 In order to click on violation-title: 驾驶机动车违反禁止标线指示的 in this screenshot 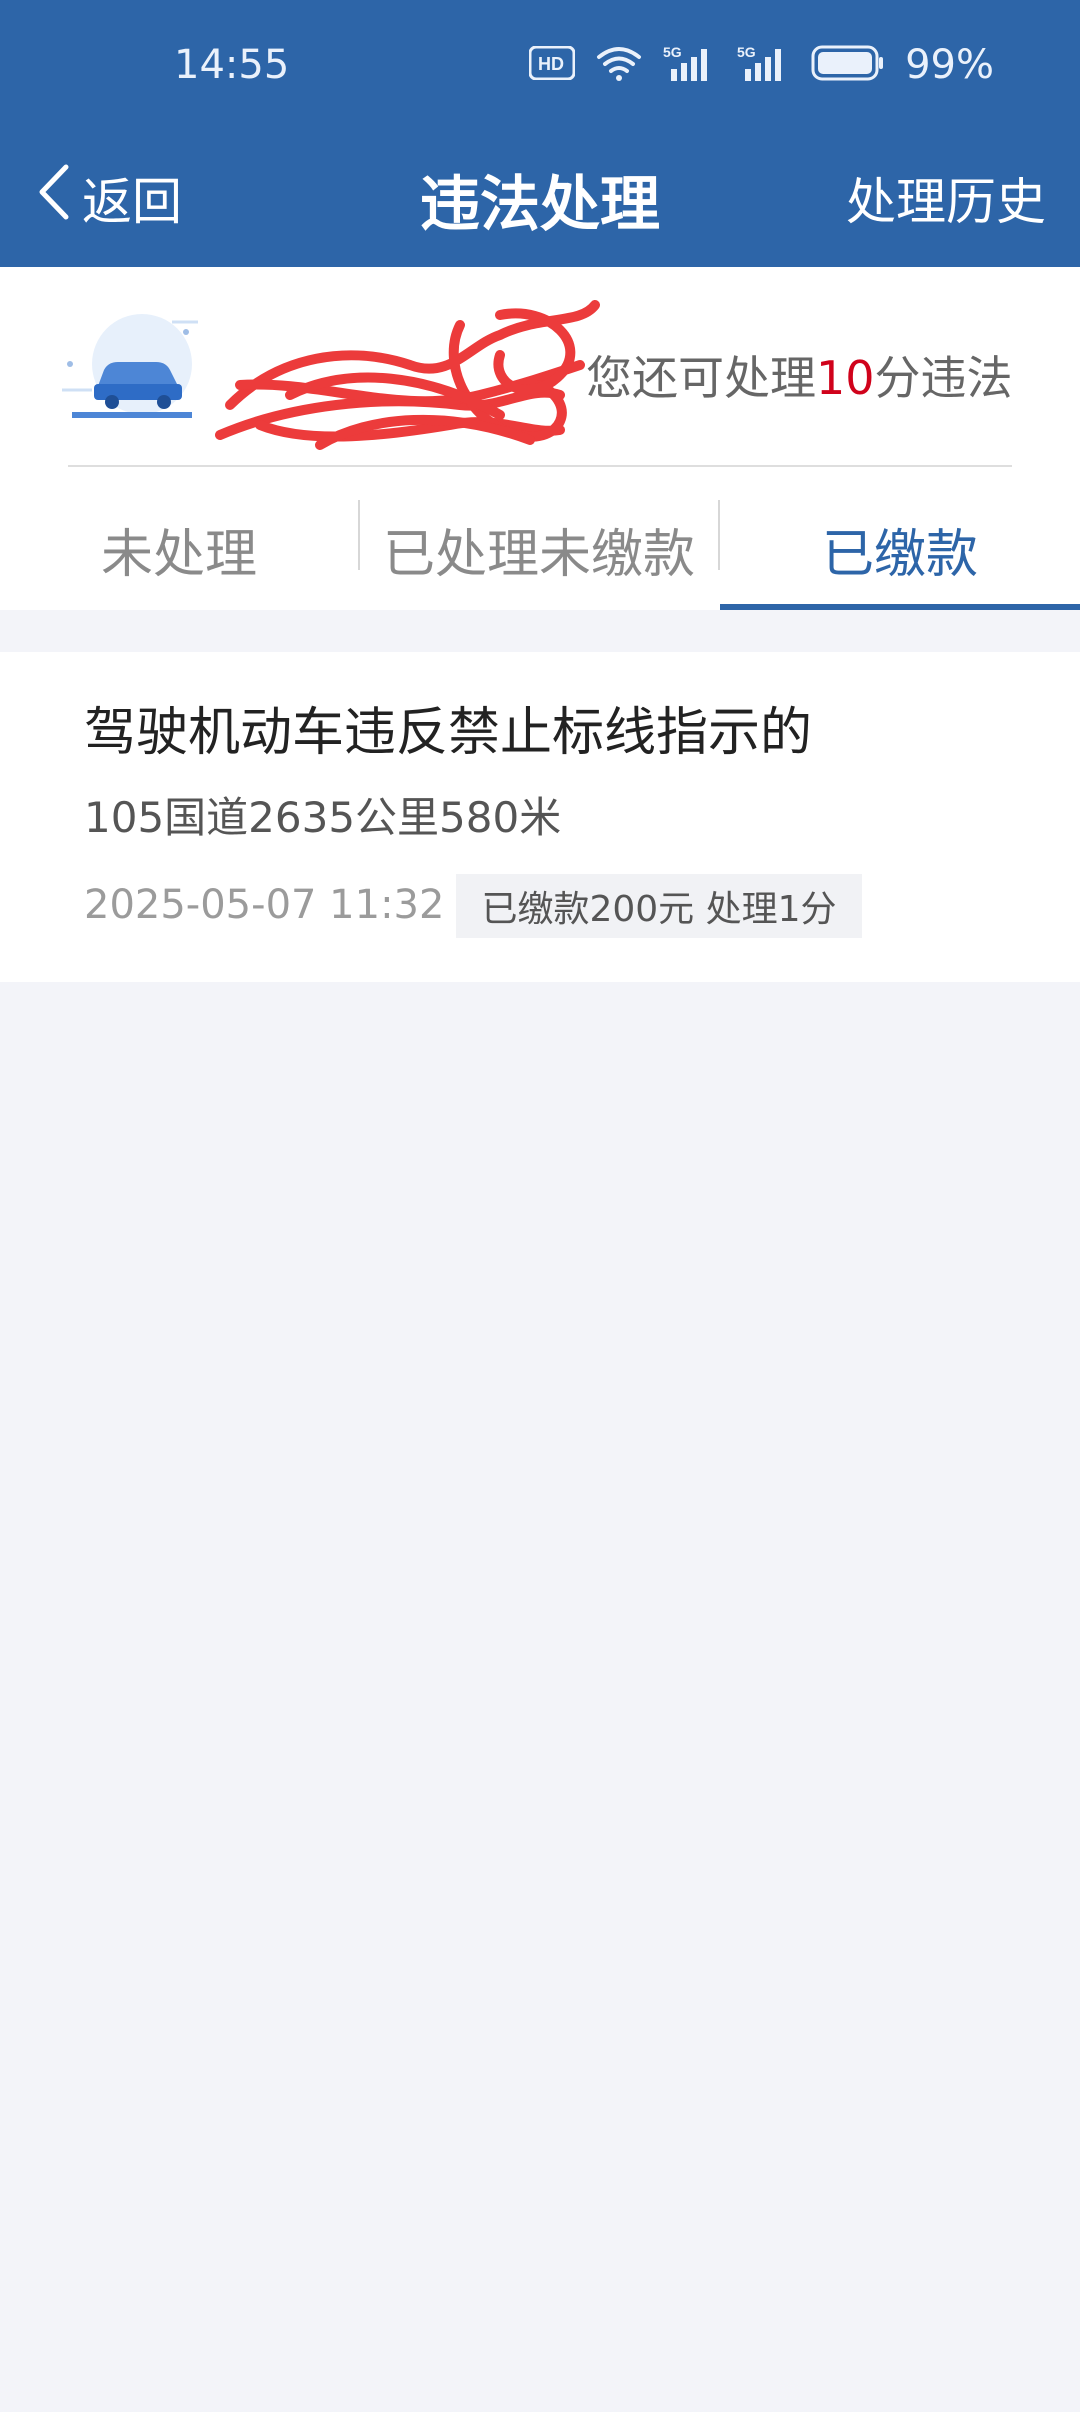, I will do `click(448, 733)`.